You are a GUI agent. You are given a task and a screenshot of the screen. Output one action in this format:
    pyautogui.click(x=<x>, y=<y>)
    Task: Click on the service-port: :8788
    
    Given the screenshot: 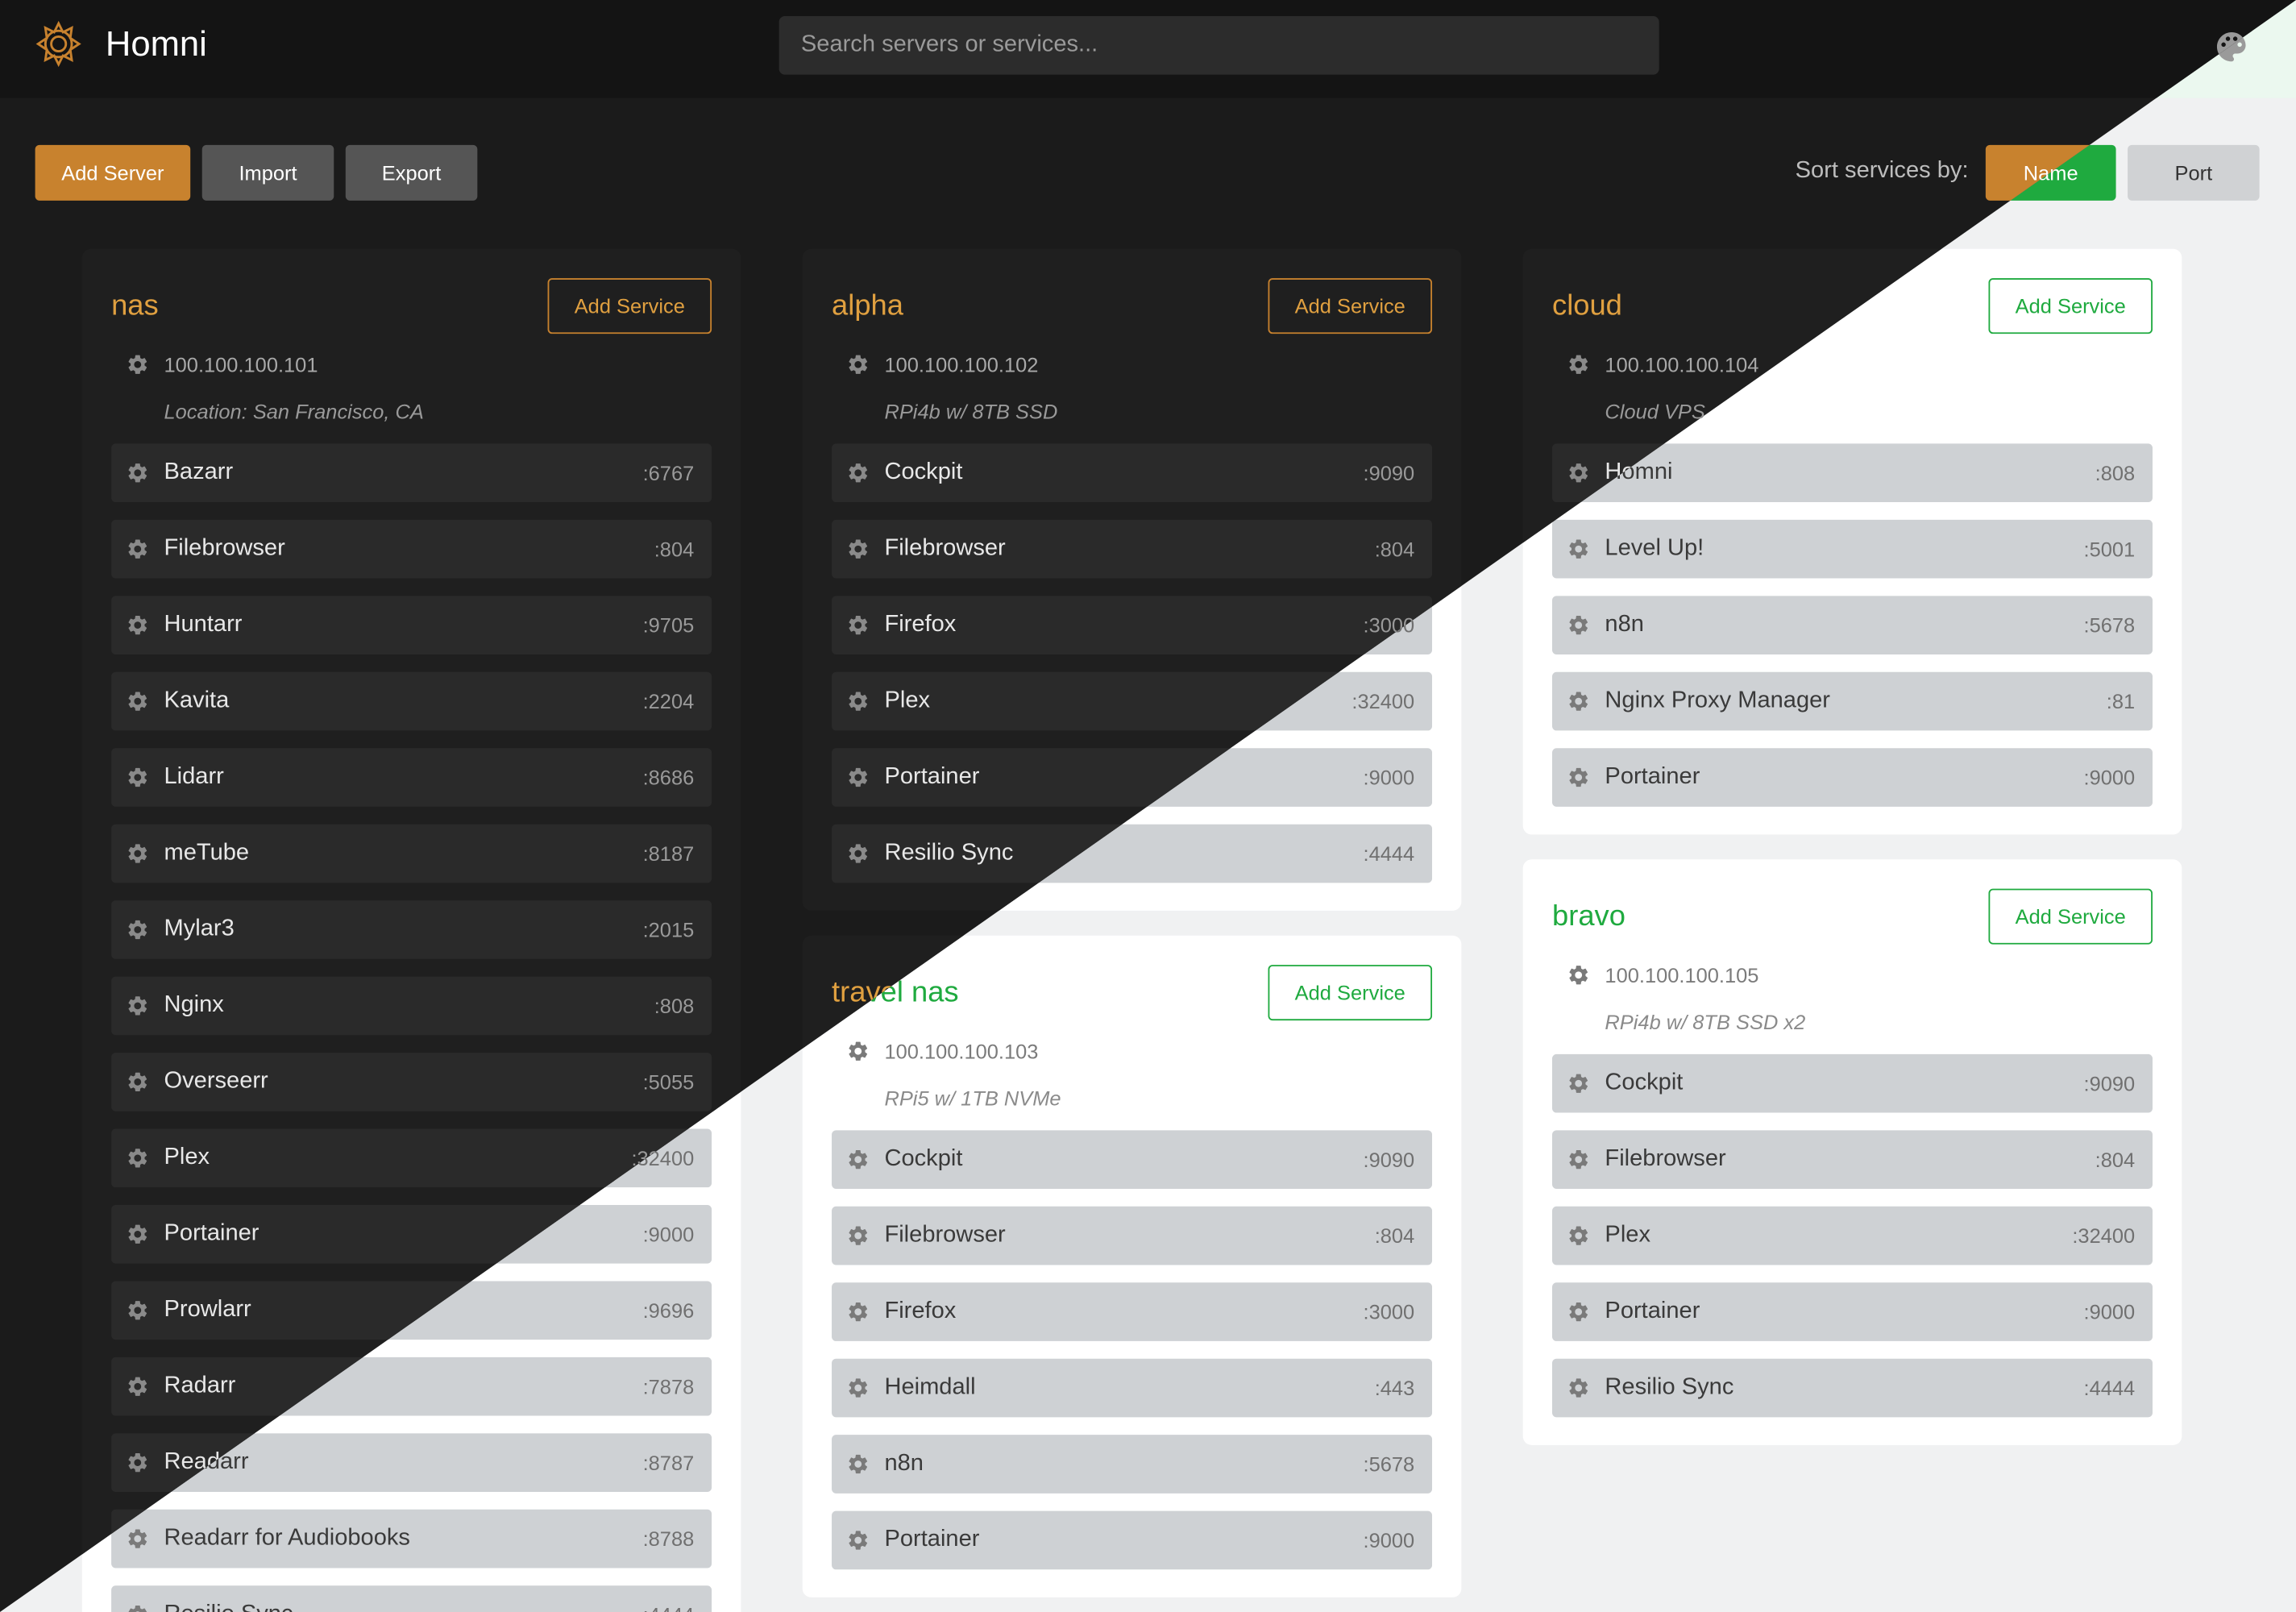 What is the action you would take?
    pyautogui.click(x=668, y=1539)
    